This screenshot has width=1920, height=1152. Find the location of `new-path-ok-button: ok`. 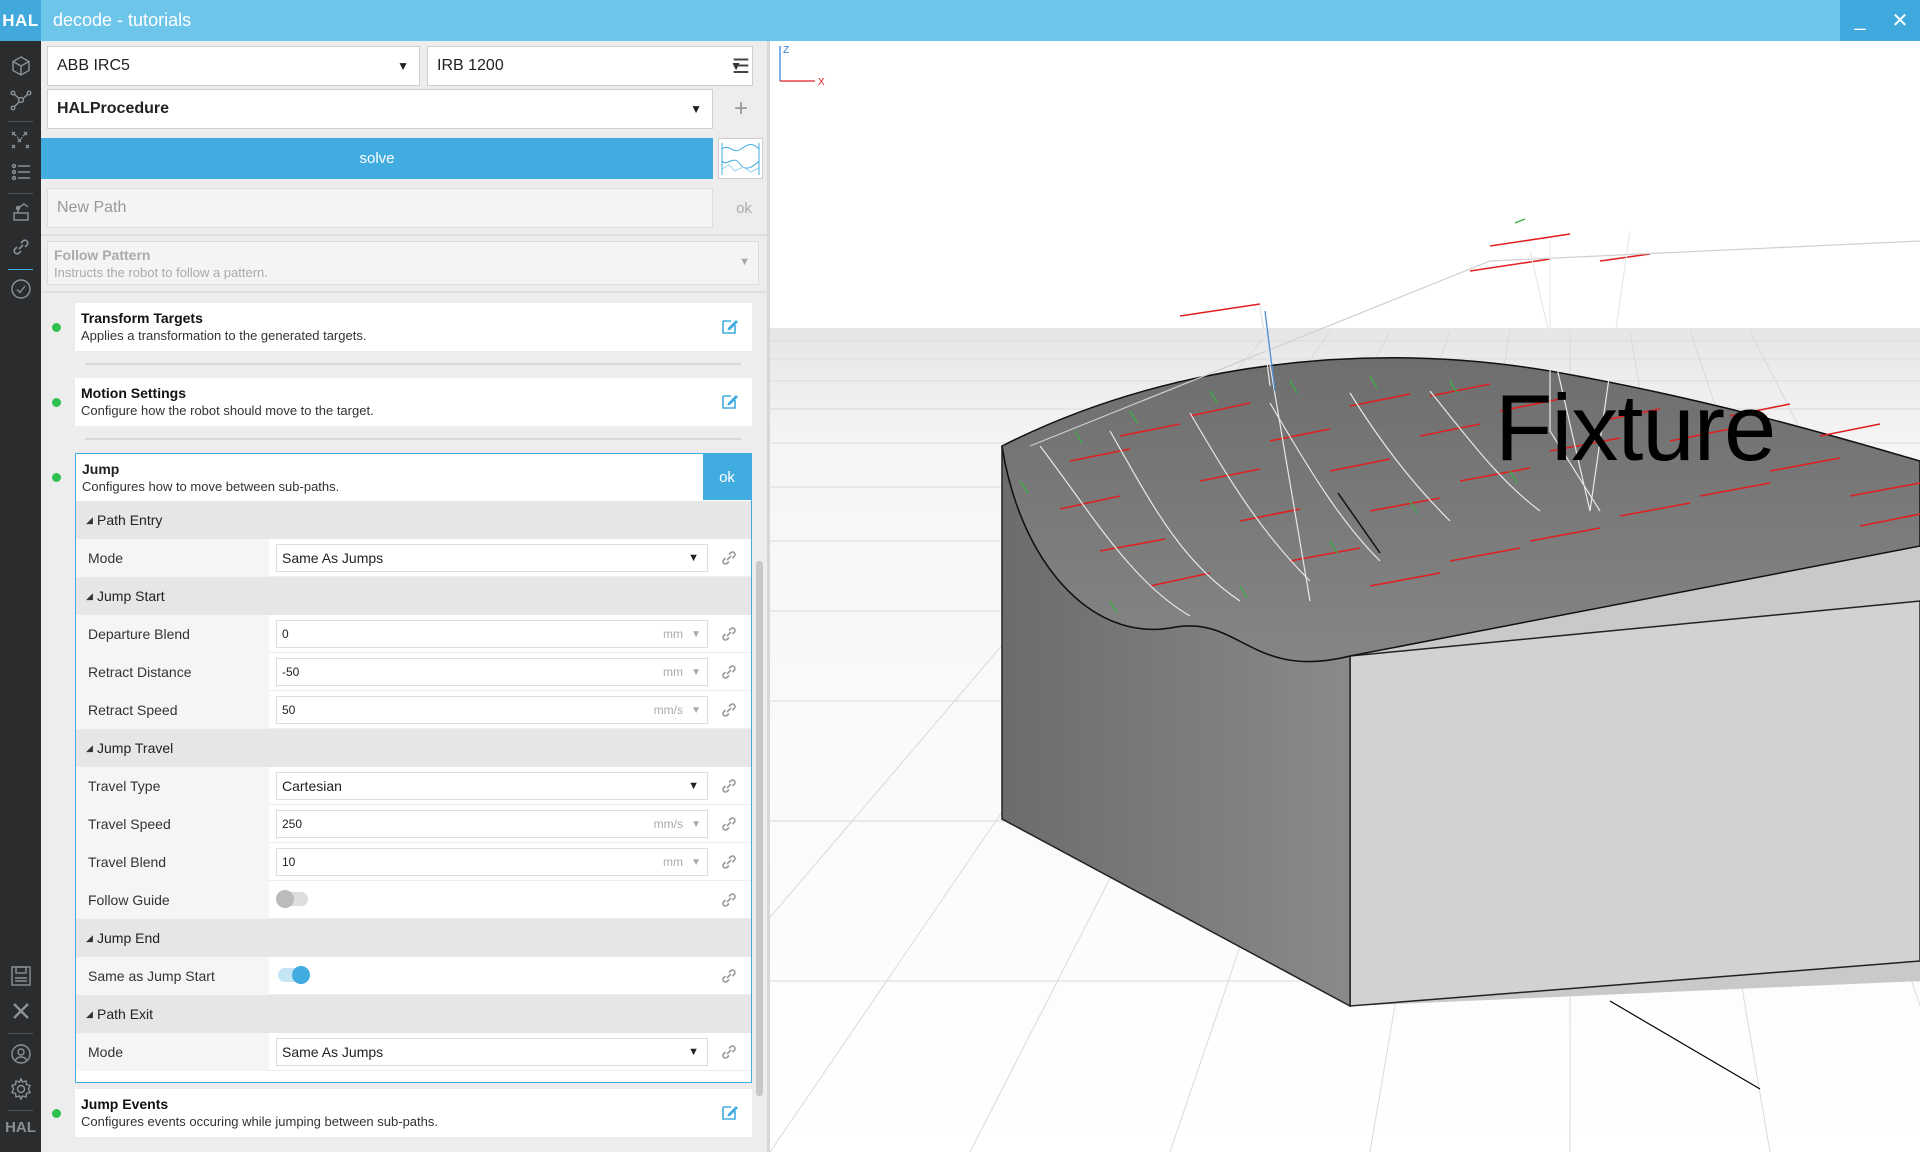

new-path-ok-button: ok is located at coordinates (744, 208).